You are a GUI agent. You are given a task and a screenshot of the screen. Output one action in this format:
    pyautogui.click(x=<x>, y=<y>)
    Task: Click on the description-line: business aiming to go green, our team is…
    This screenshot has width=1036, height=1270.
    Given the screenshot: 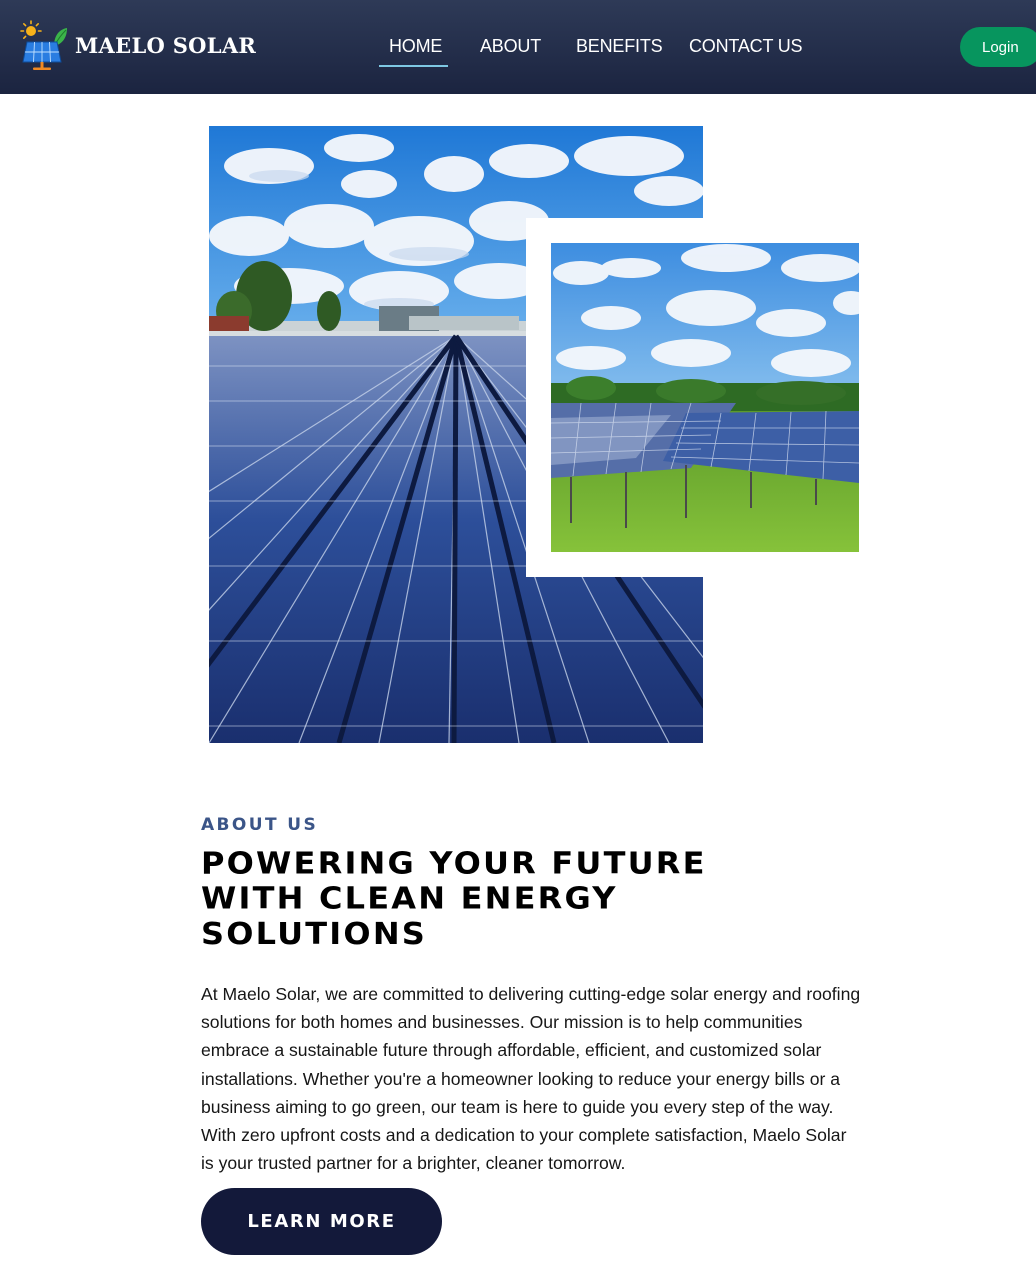 What is the action you would take?
    pyautogui.click(x=517, y=1106)
    